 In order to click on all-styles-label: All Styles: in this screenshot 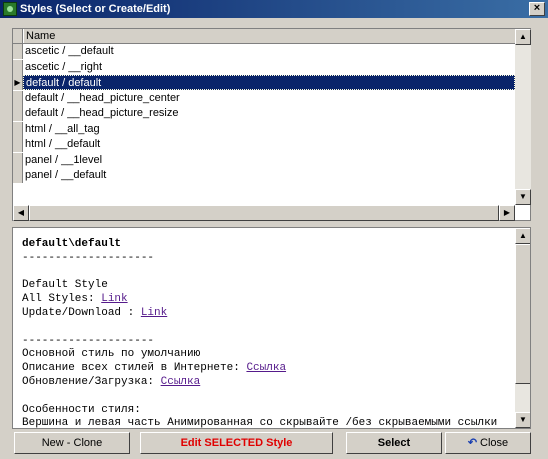, I will do `click(62, 299)`.